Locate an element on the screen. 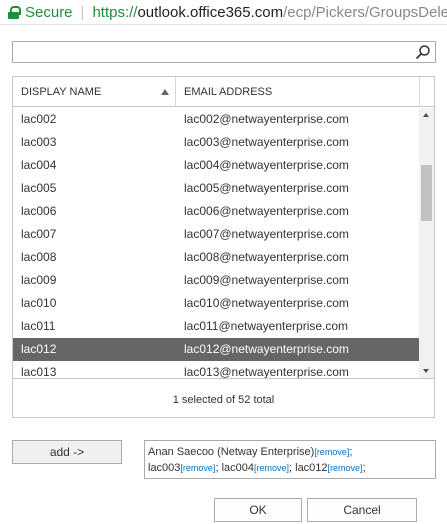 This screenshot has height=524, width=447. table-row: lac003 lac003@netwayenterprise.com is located at coordinates (216, 142).